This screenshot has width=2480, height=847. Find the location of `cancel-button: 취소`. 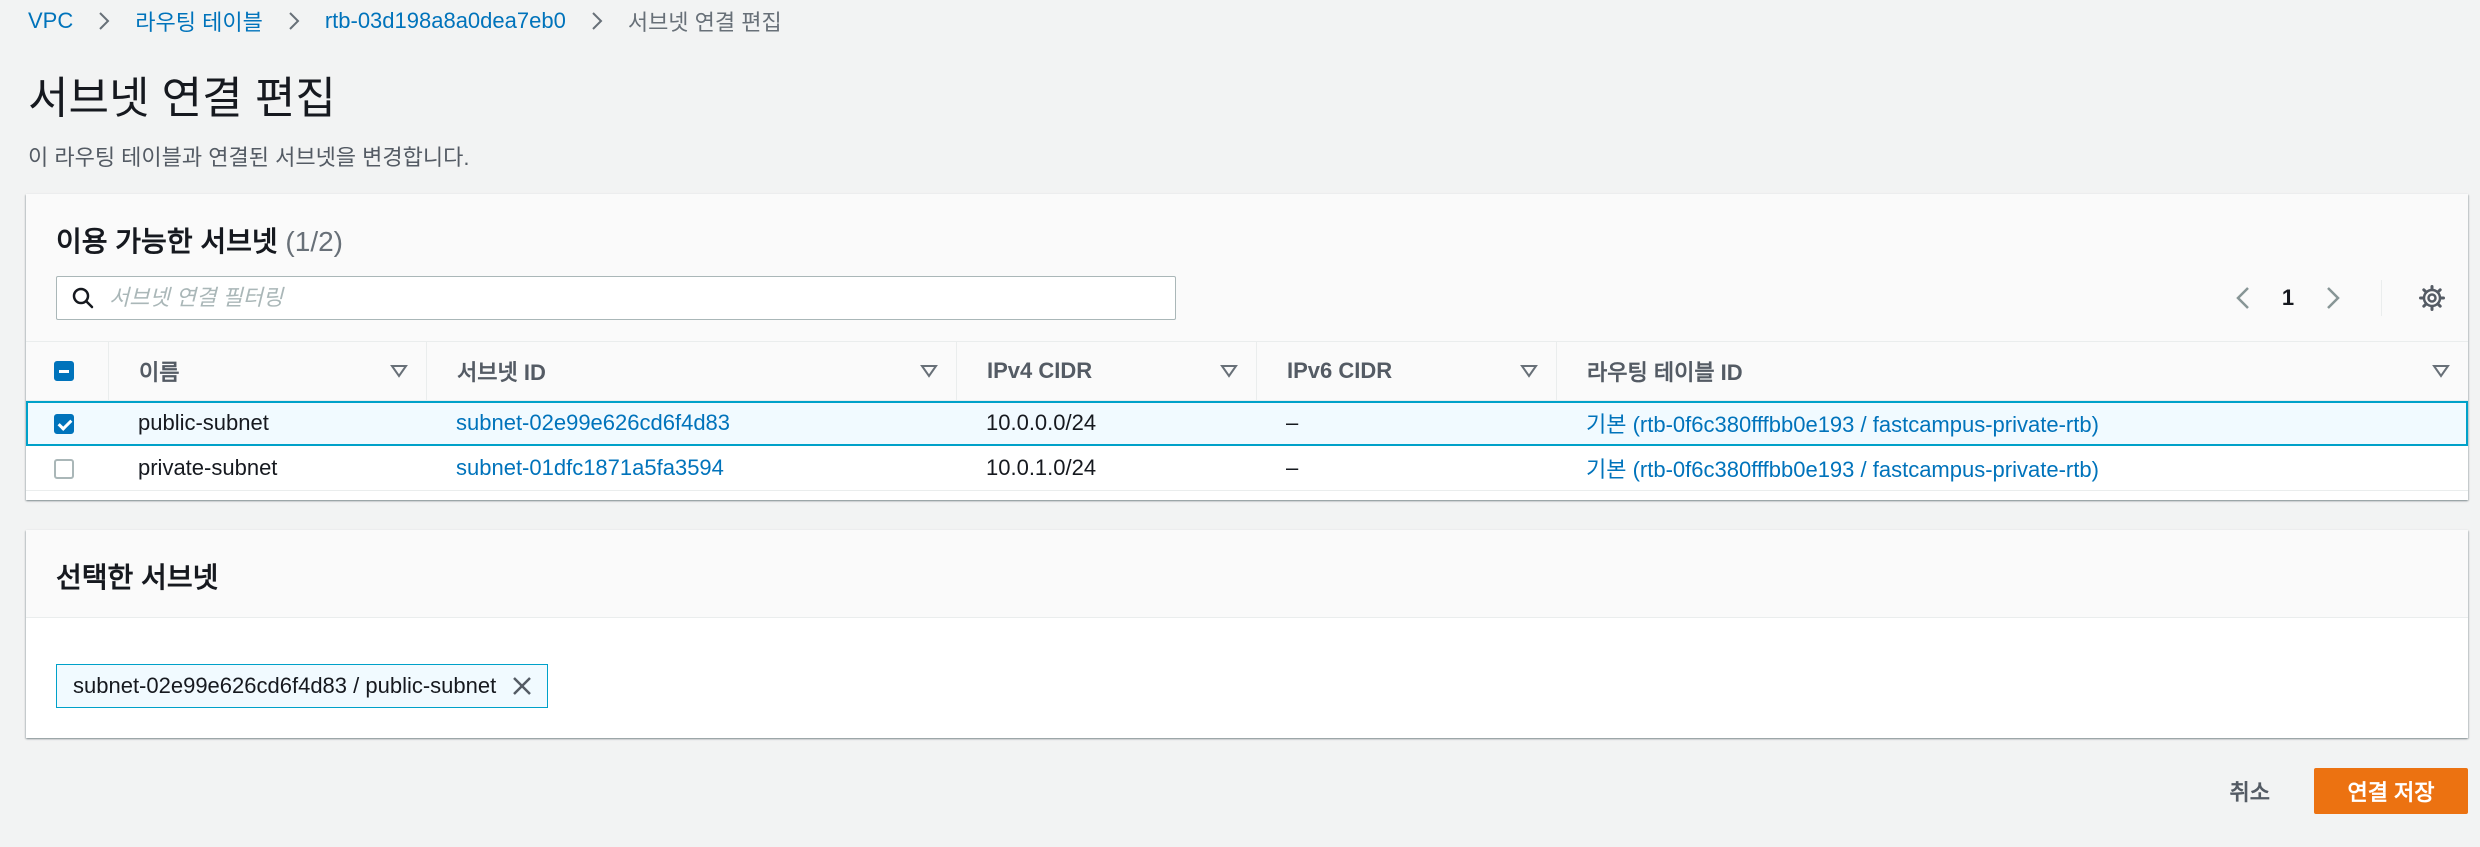

cancel-button: 취소 is located at coordinates (2250, 791).